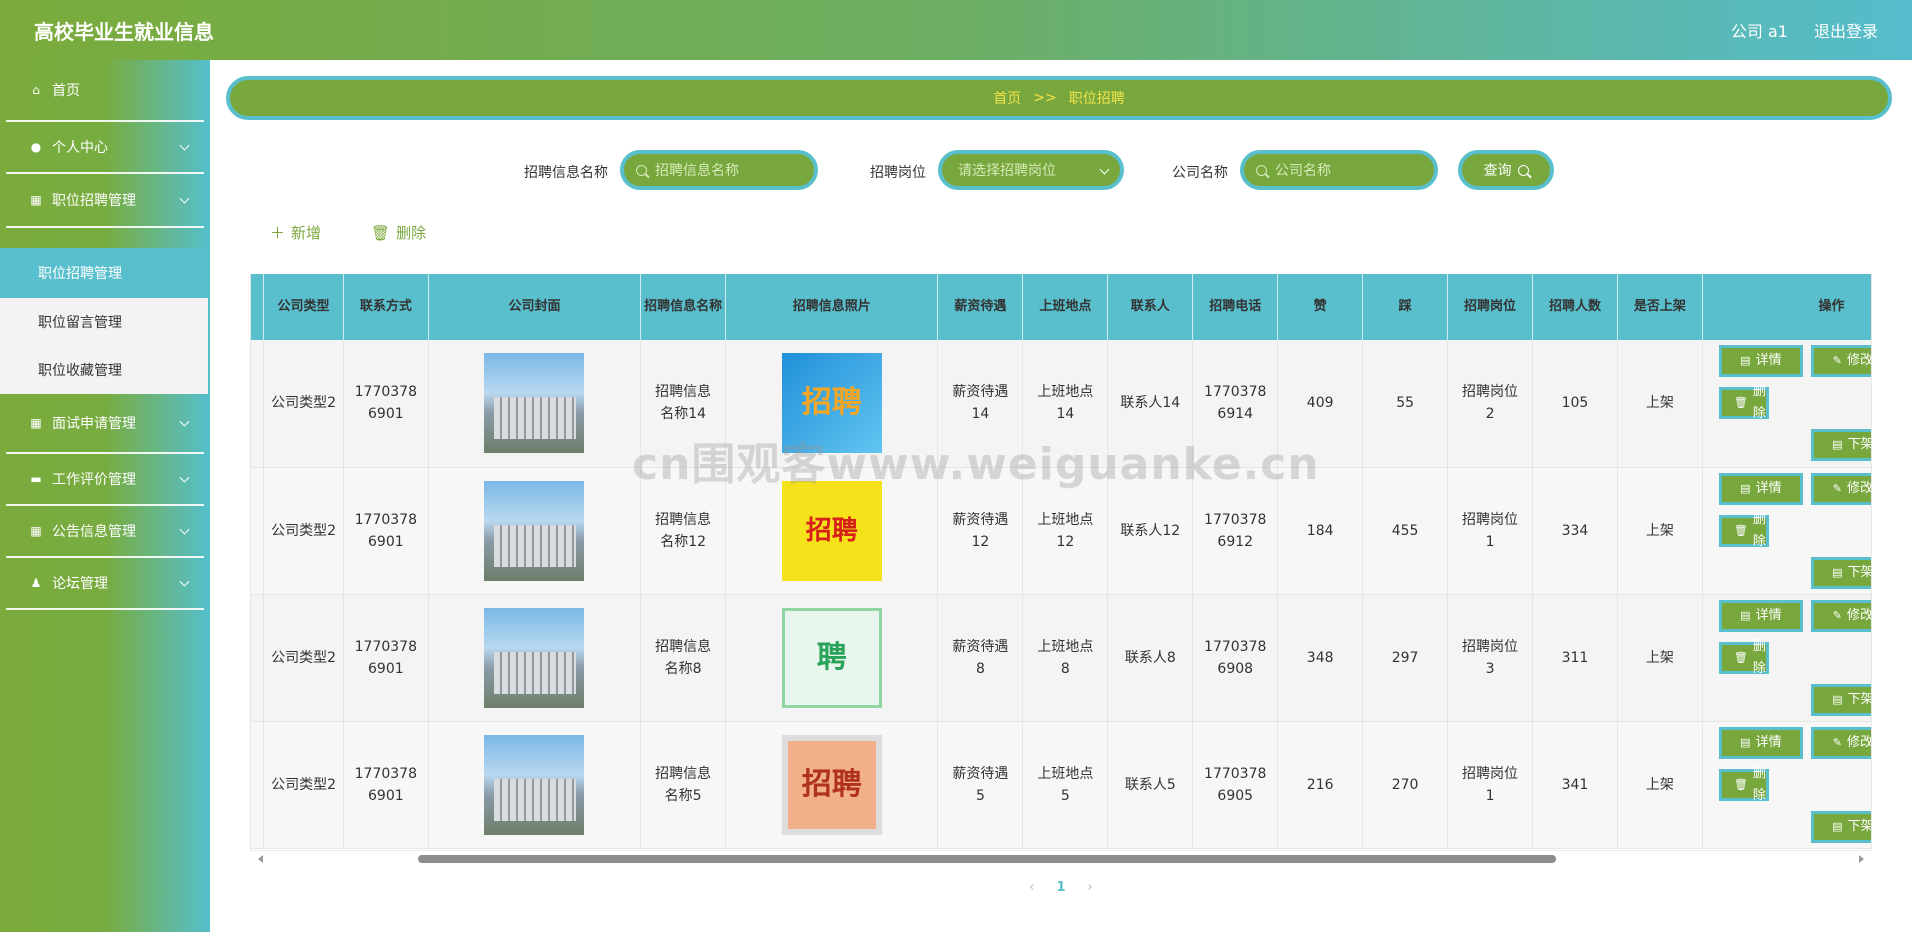  Describe the element at coordinates (398, 232) in the screenshot. I see `delete-button: 🗑 删除` at that location.